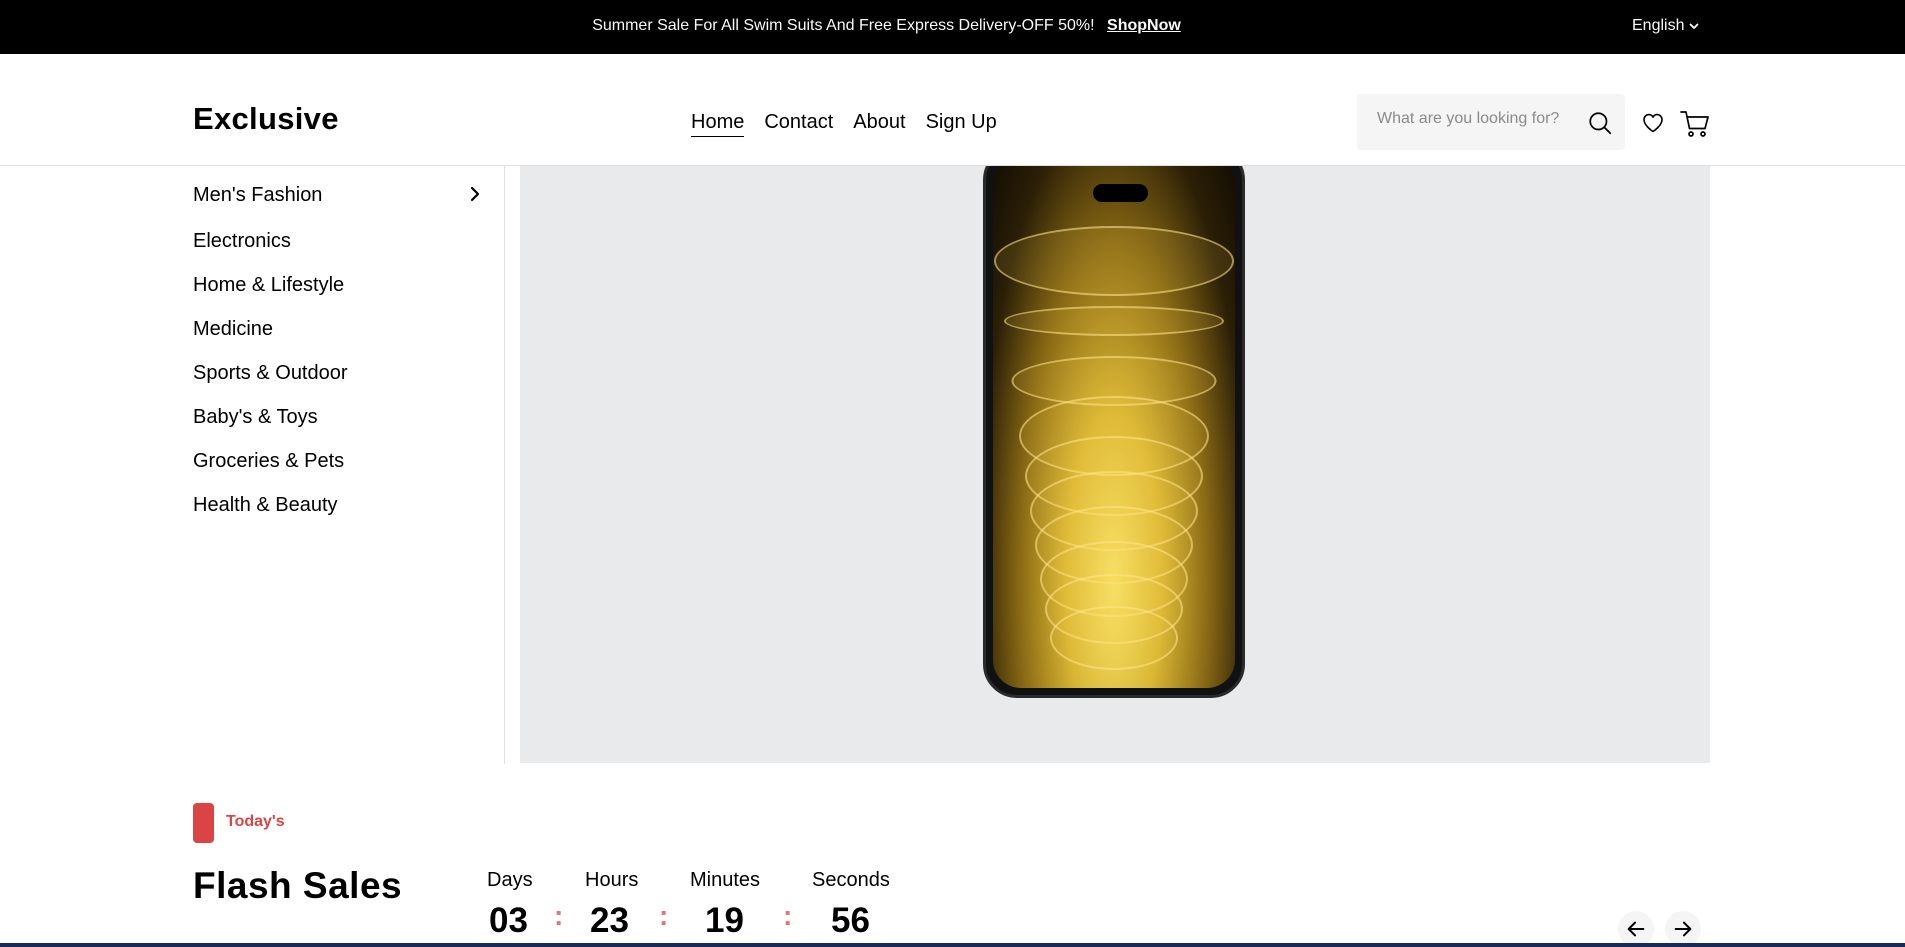  Describe the element at coordinates (255, 821) in the screenshot. I see `section-label: Today's` at that location.